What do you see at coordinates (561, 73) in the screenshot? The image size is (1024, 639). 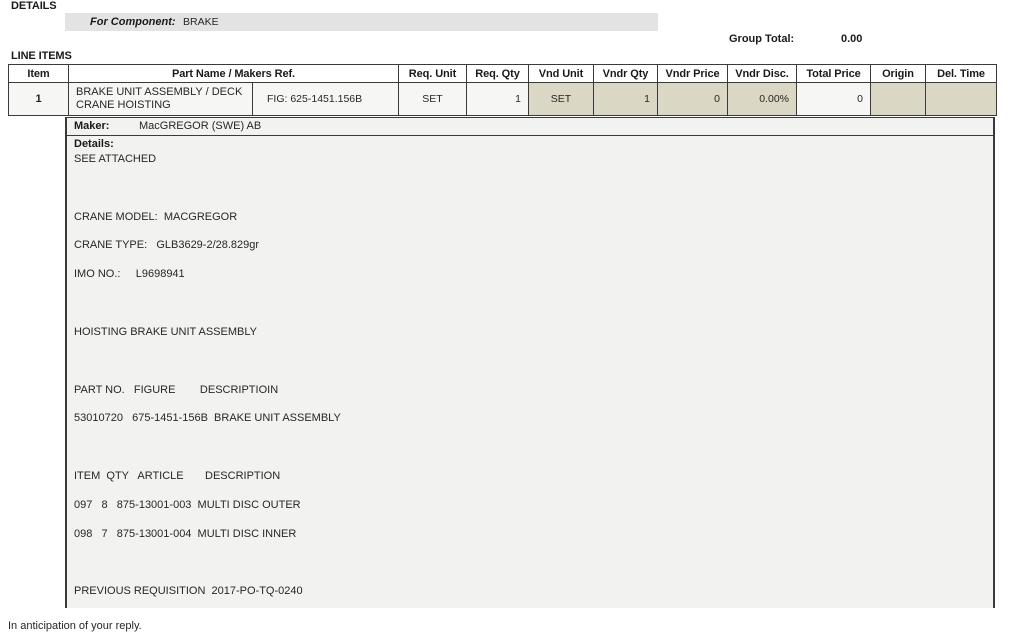 I see `col-header-vnd-unit: Vnd Unit` at bounding box center [561, 73].